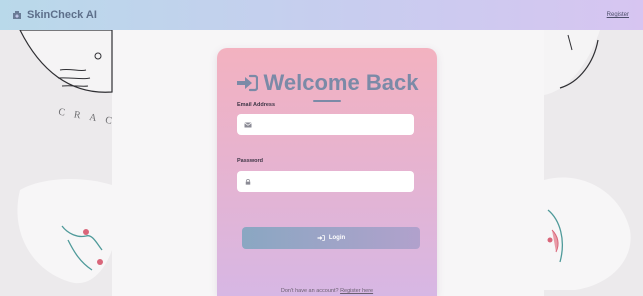 This screenshot has width=643, height=296. What do you see at coordinates (341, 82) in the screenshot?
I see `welcome-title: Welcome Back` at bounding box center [341, 82].